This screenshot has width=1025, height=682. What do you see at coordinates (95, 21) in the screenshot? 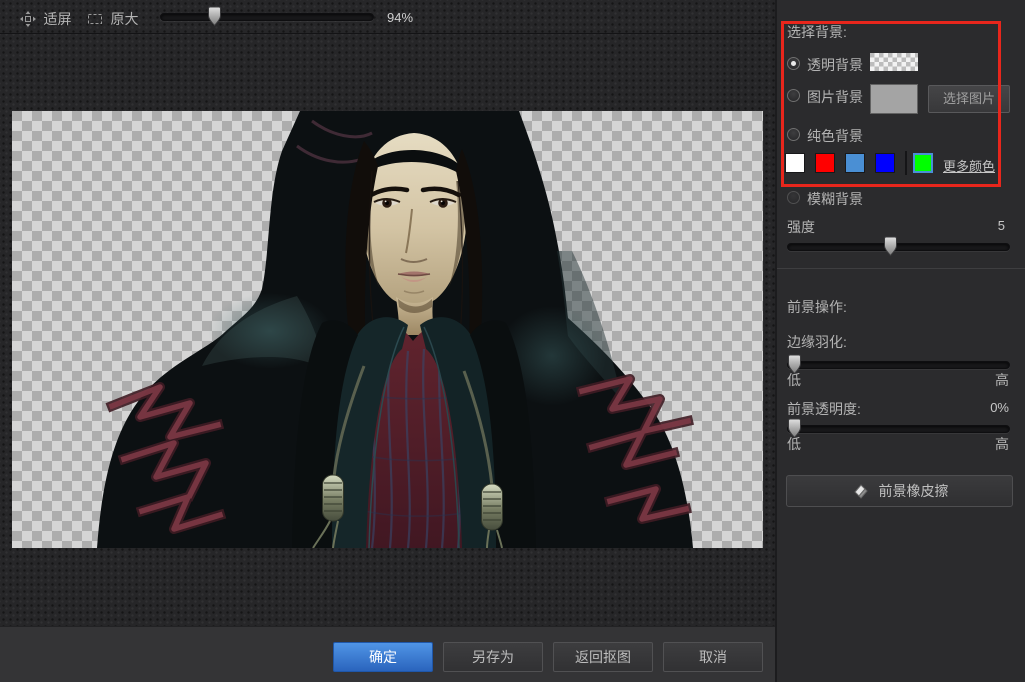
I see `original-size-icon` at bounding box center [95, 21].